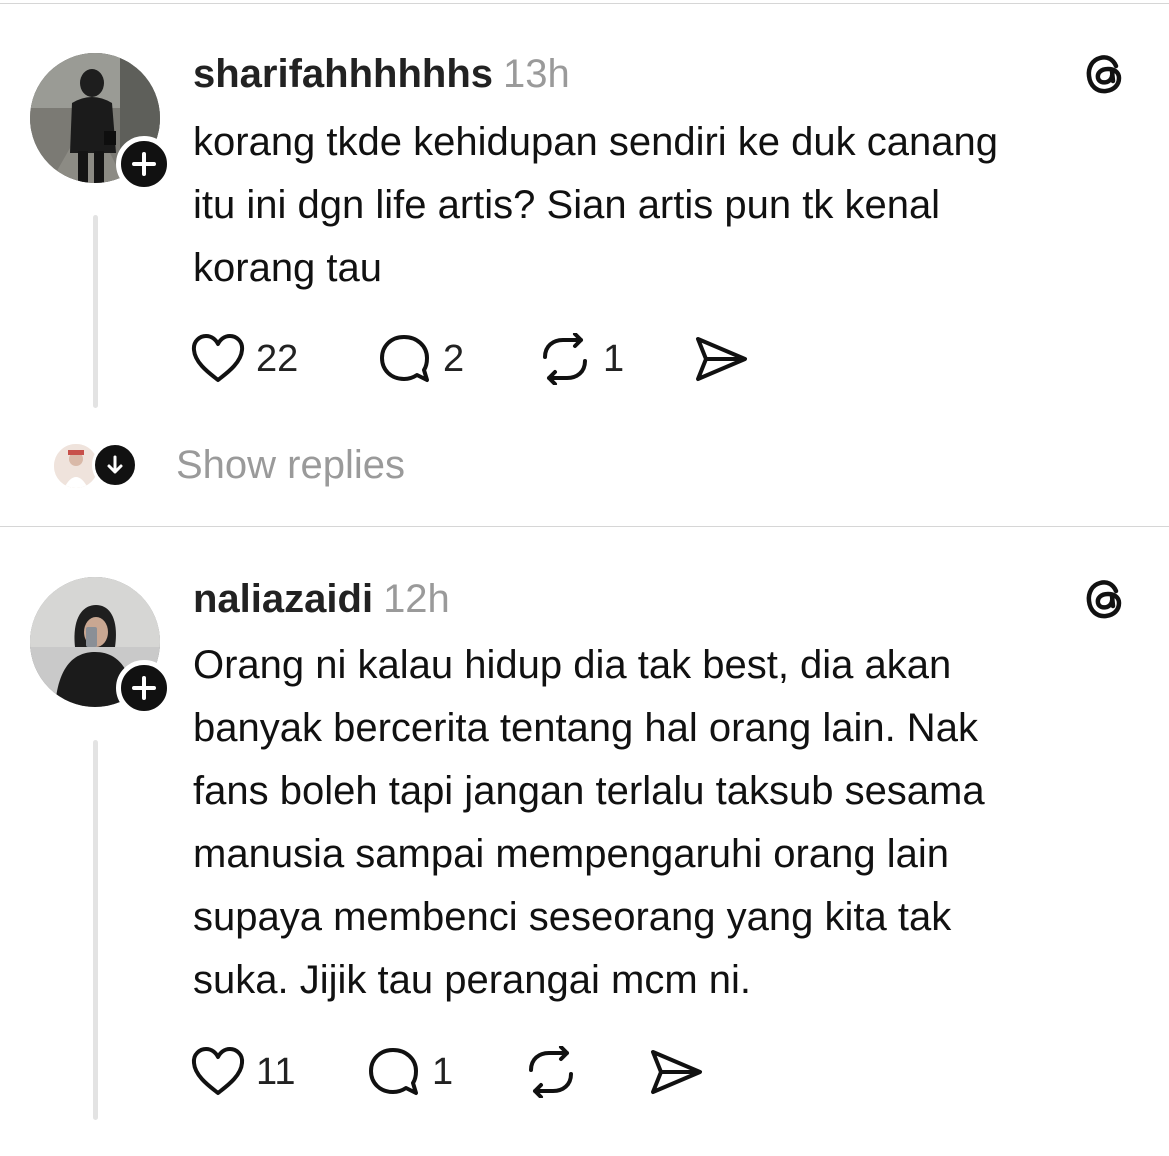 This screenshot has width=1169, height=1156. Describe the element at coordinates (276, 1071) in the screenshot. I see `like-count: 11` at that location.